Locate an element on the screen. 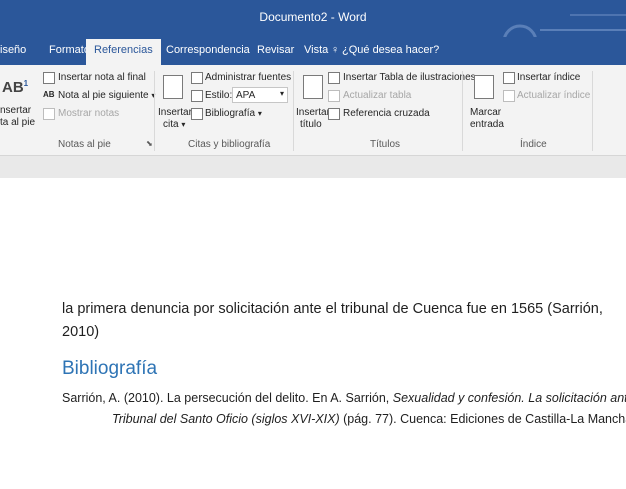 The width and height of the screenshot is (626, 489). tell-me-search: ¿Qué desea hacer? is located at coordinates (390, 50).